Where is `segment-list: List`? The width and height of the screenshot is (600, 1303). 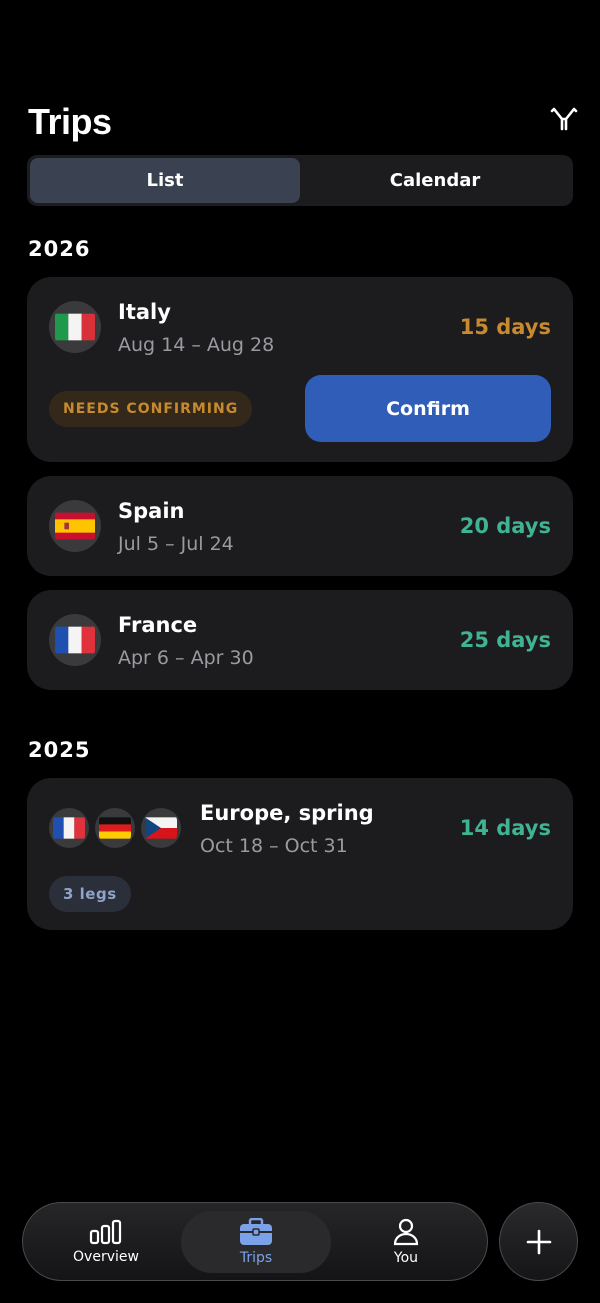
segment-list: List is located at coordinates (165, 180).